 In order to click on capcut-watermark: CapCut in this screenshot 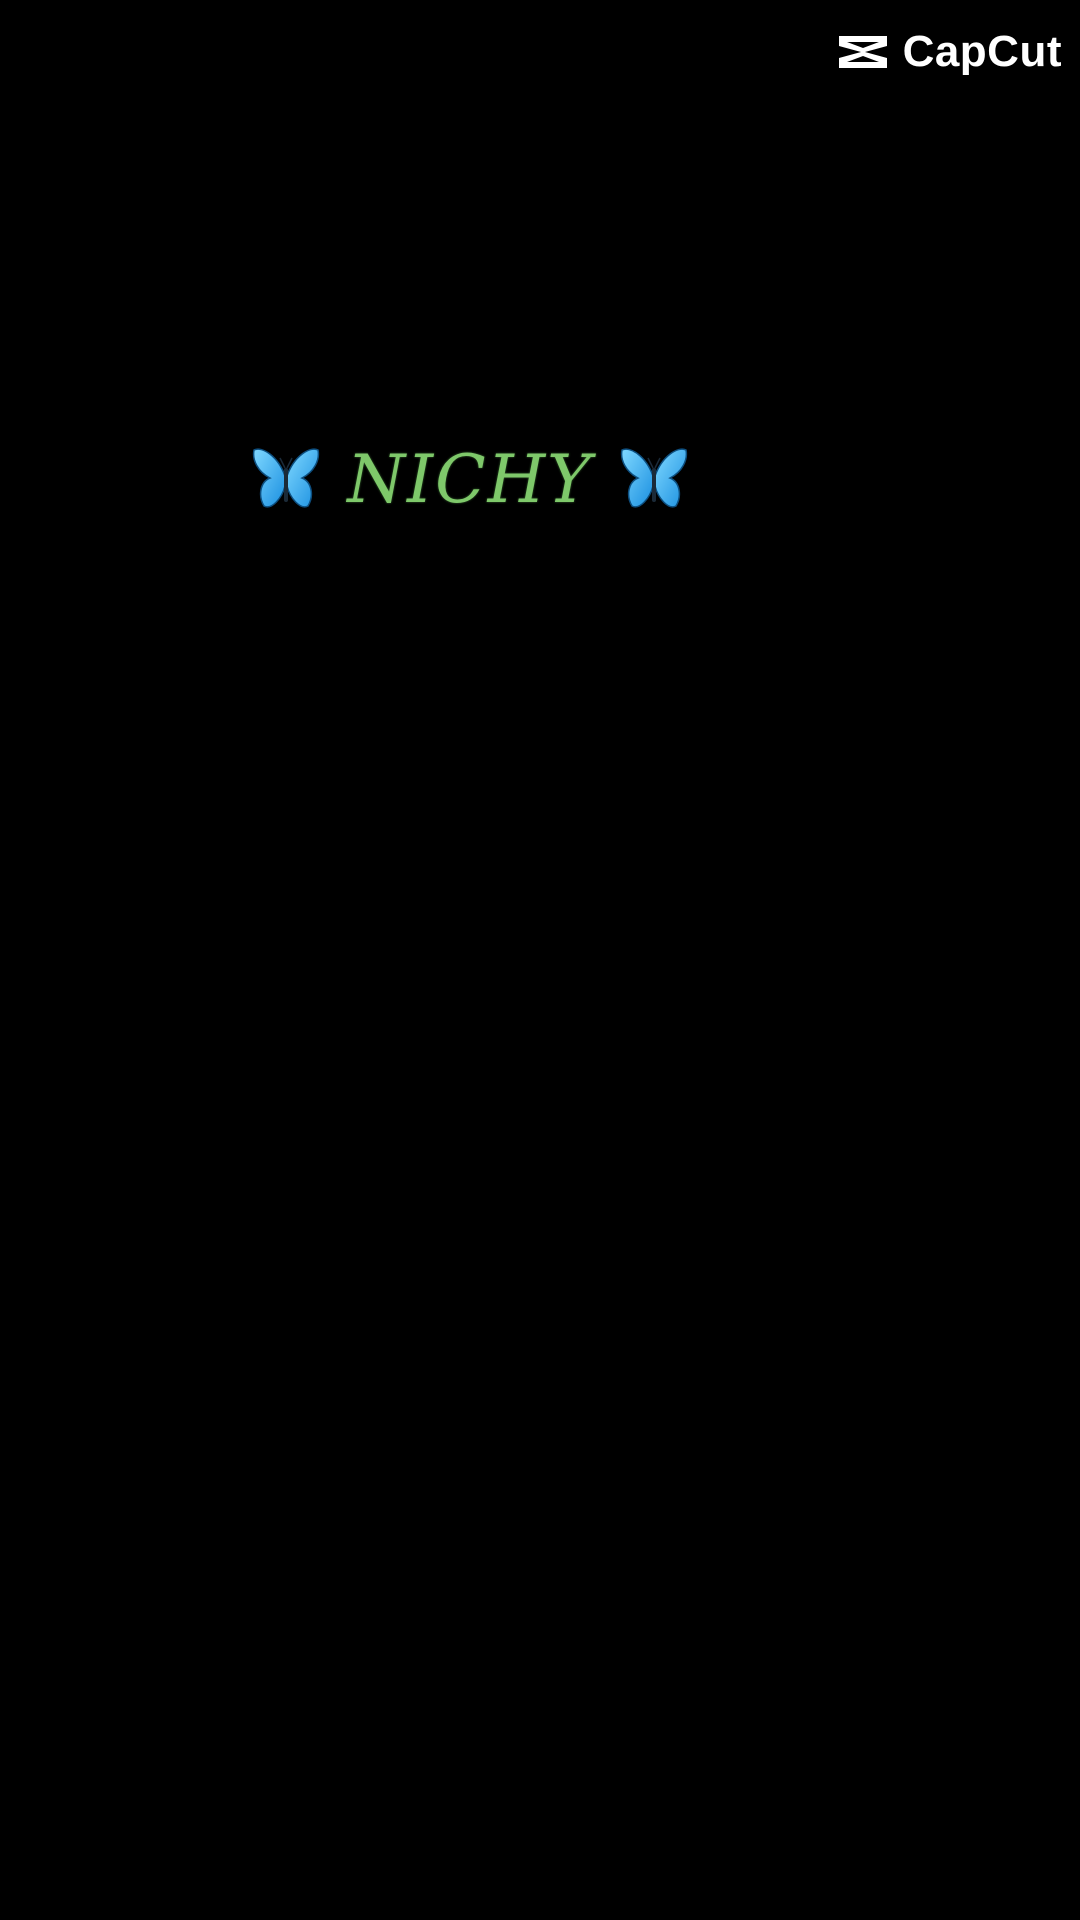, I will do `click(948, 52)`.